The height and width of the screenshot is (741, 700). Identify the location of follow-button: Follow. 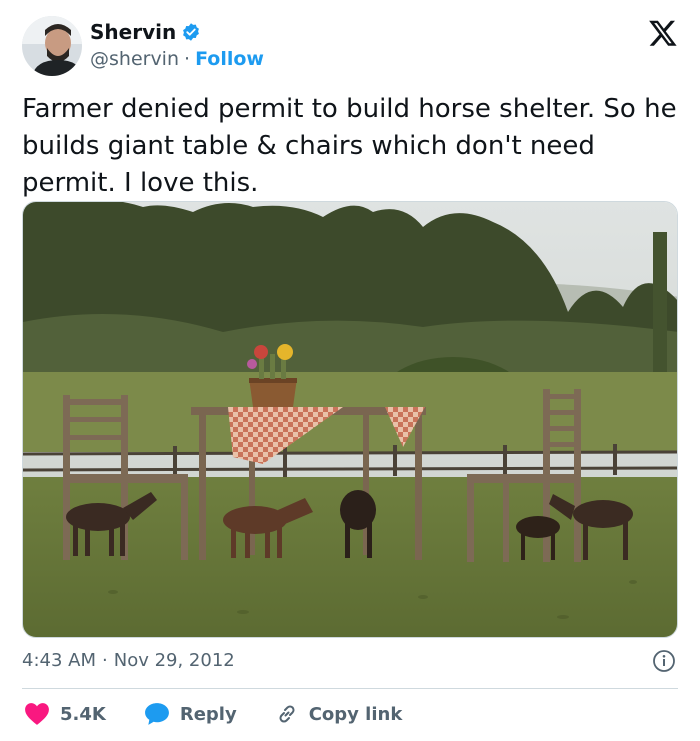
(229, 59).